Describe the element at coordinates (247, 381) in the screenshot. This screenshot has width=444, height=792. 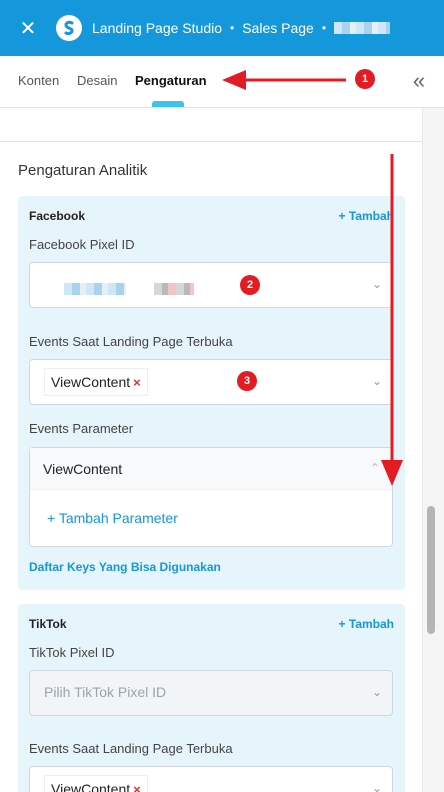
I see `annotation-badge-3: 3` at that location.